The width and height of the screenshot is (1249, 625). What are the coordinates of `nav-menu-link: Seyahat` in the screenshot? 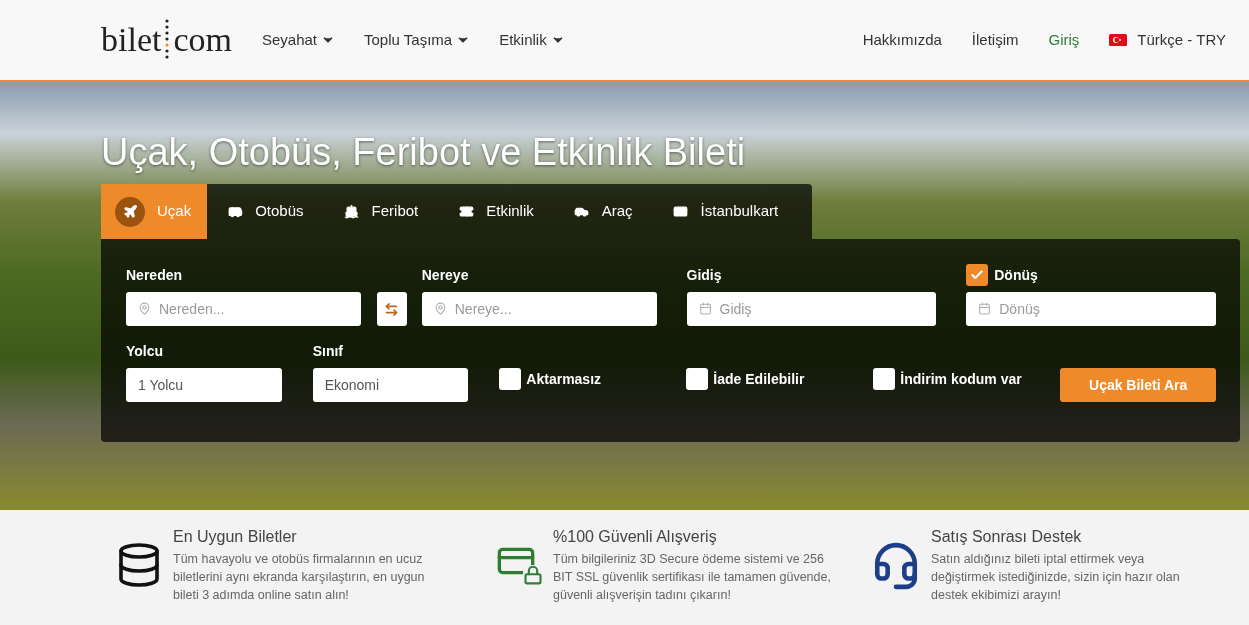 It's located at (299, 40).